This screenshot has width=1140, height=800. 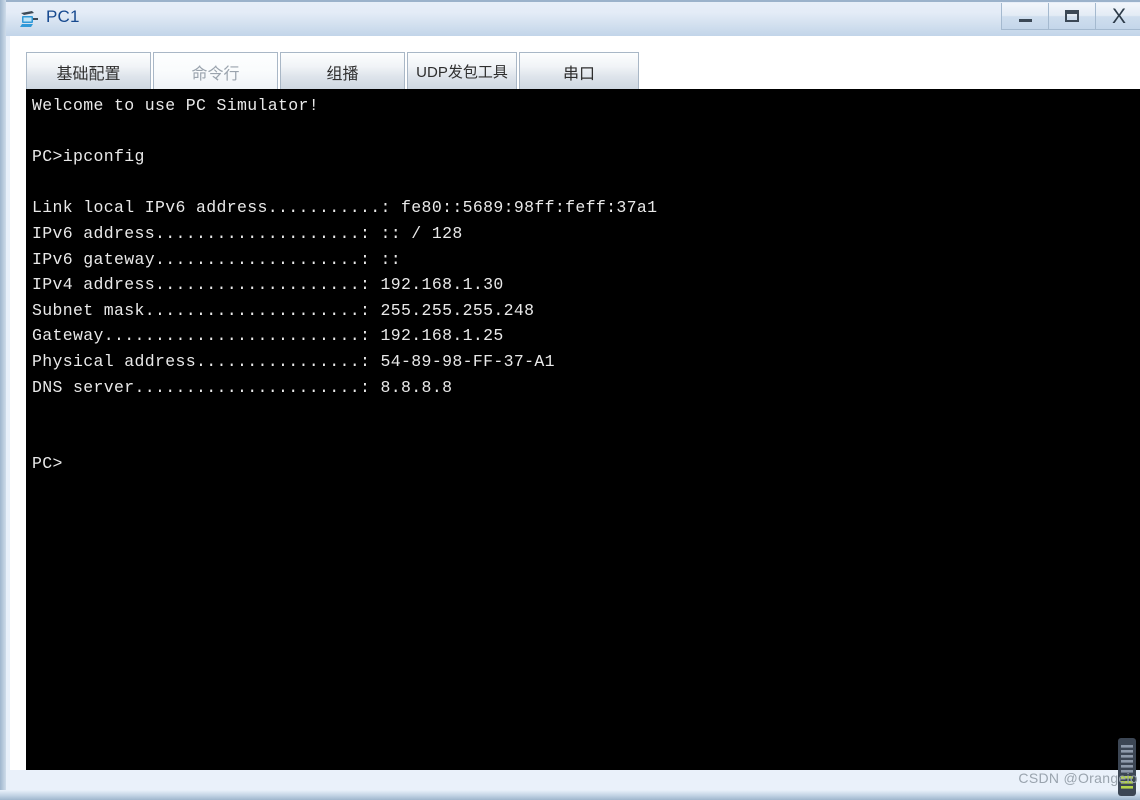 What do you see at coordinates (1025, 20) in the screenshot?
I see `minimize-icon` at bounding box center [1025, 20].